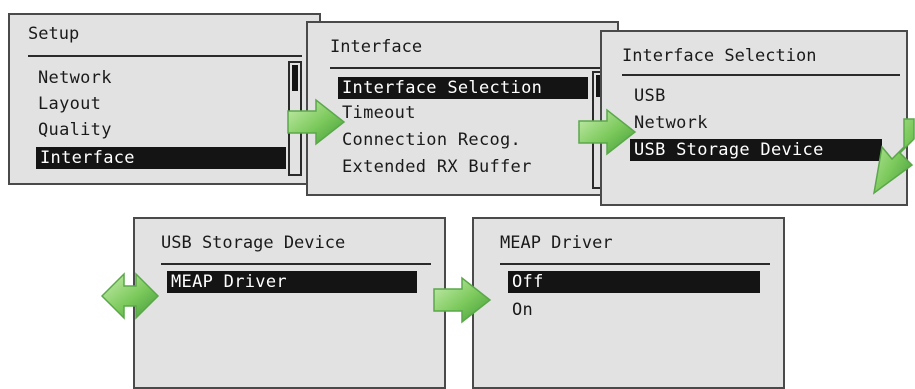  What do you see at coordinates (556, 243) in the screenshot?
I see `screen-title: MEAP Driver` at bounding box center [556, 243].